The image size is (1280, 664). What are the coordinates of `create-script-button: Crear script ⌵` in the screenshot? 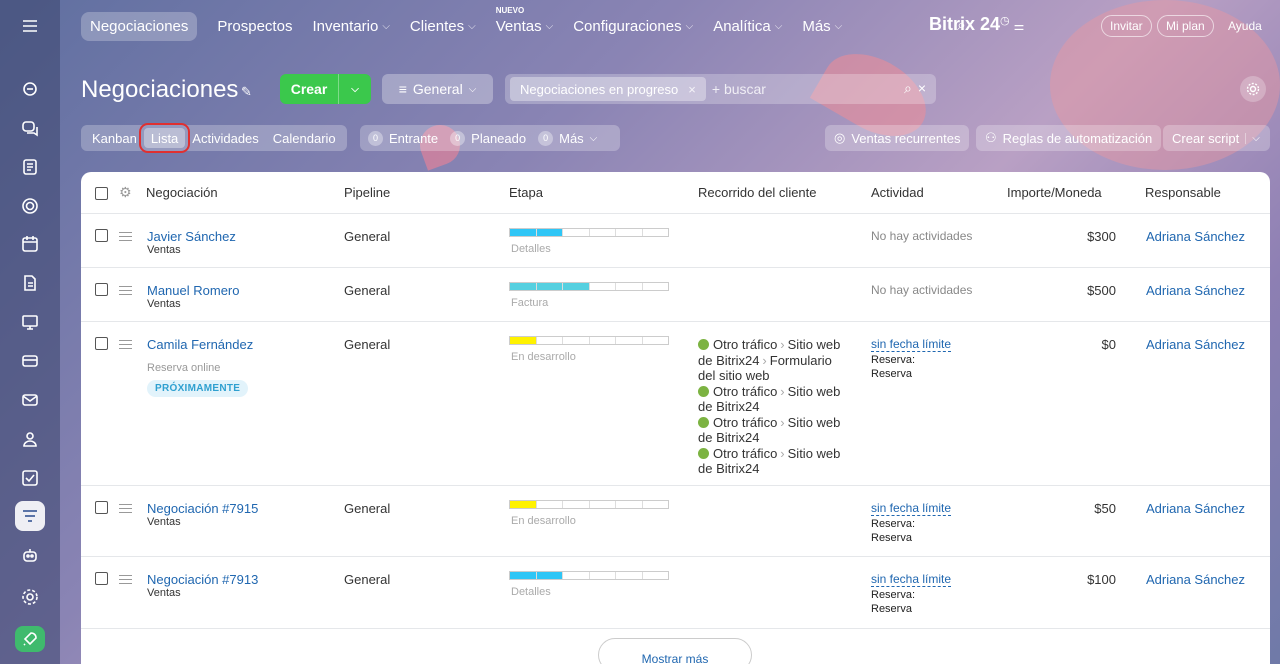 It's located at (1216, 138).